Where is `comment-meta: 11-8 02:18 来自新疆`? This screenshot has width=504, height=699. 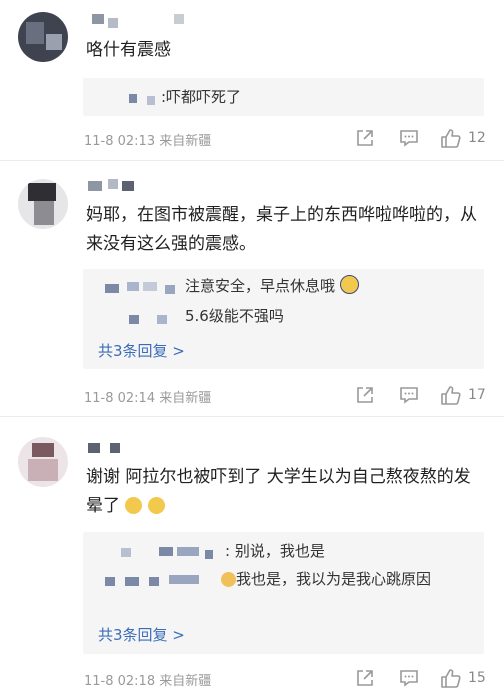
comment-meta: 11-8 02:18 来自新疆 is located at coordinates (147, 679).